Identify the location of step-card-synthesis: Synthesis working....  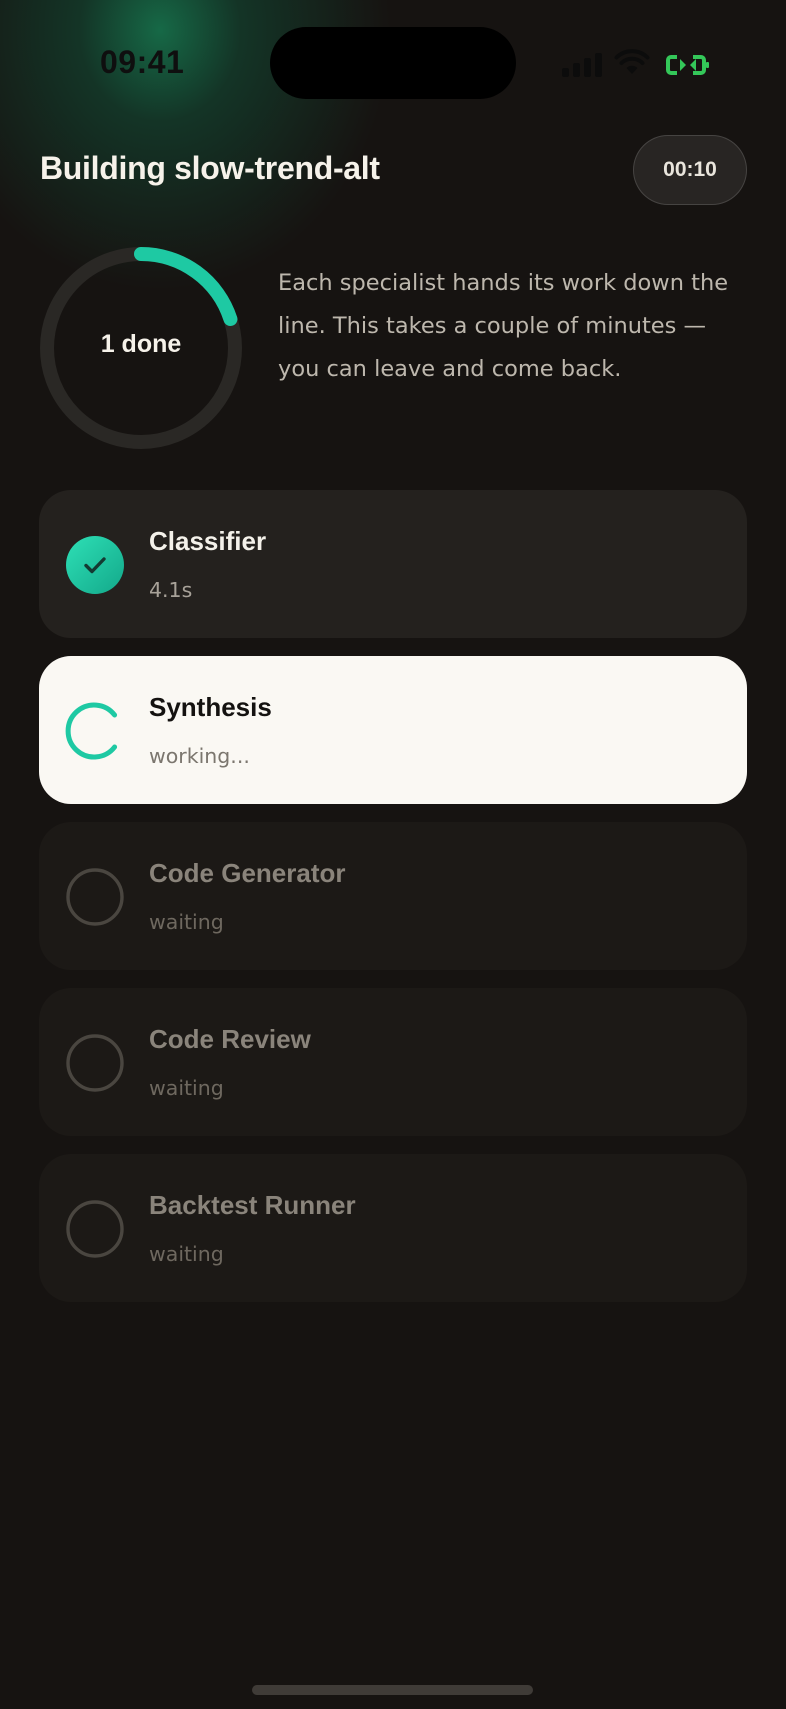
(393, 730).